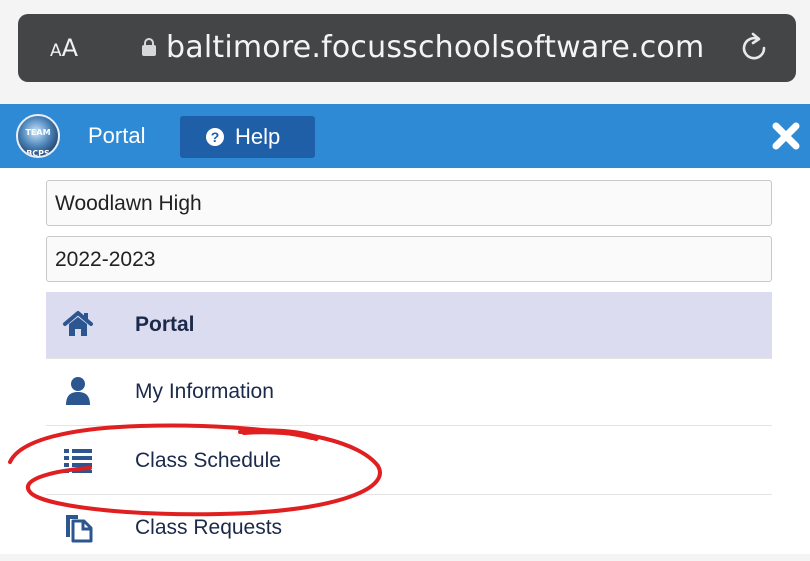 The height and width of the screenshot is (561, 810). What do you see at coordinates (208, 460) in the screenshot?
I see `sidebar-item-label: Class Schedule` at bounding box center [208, 460].